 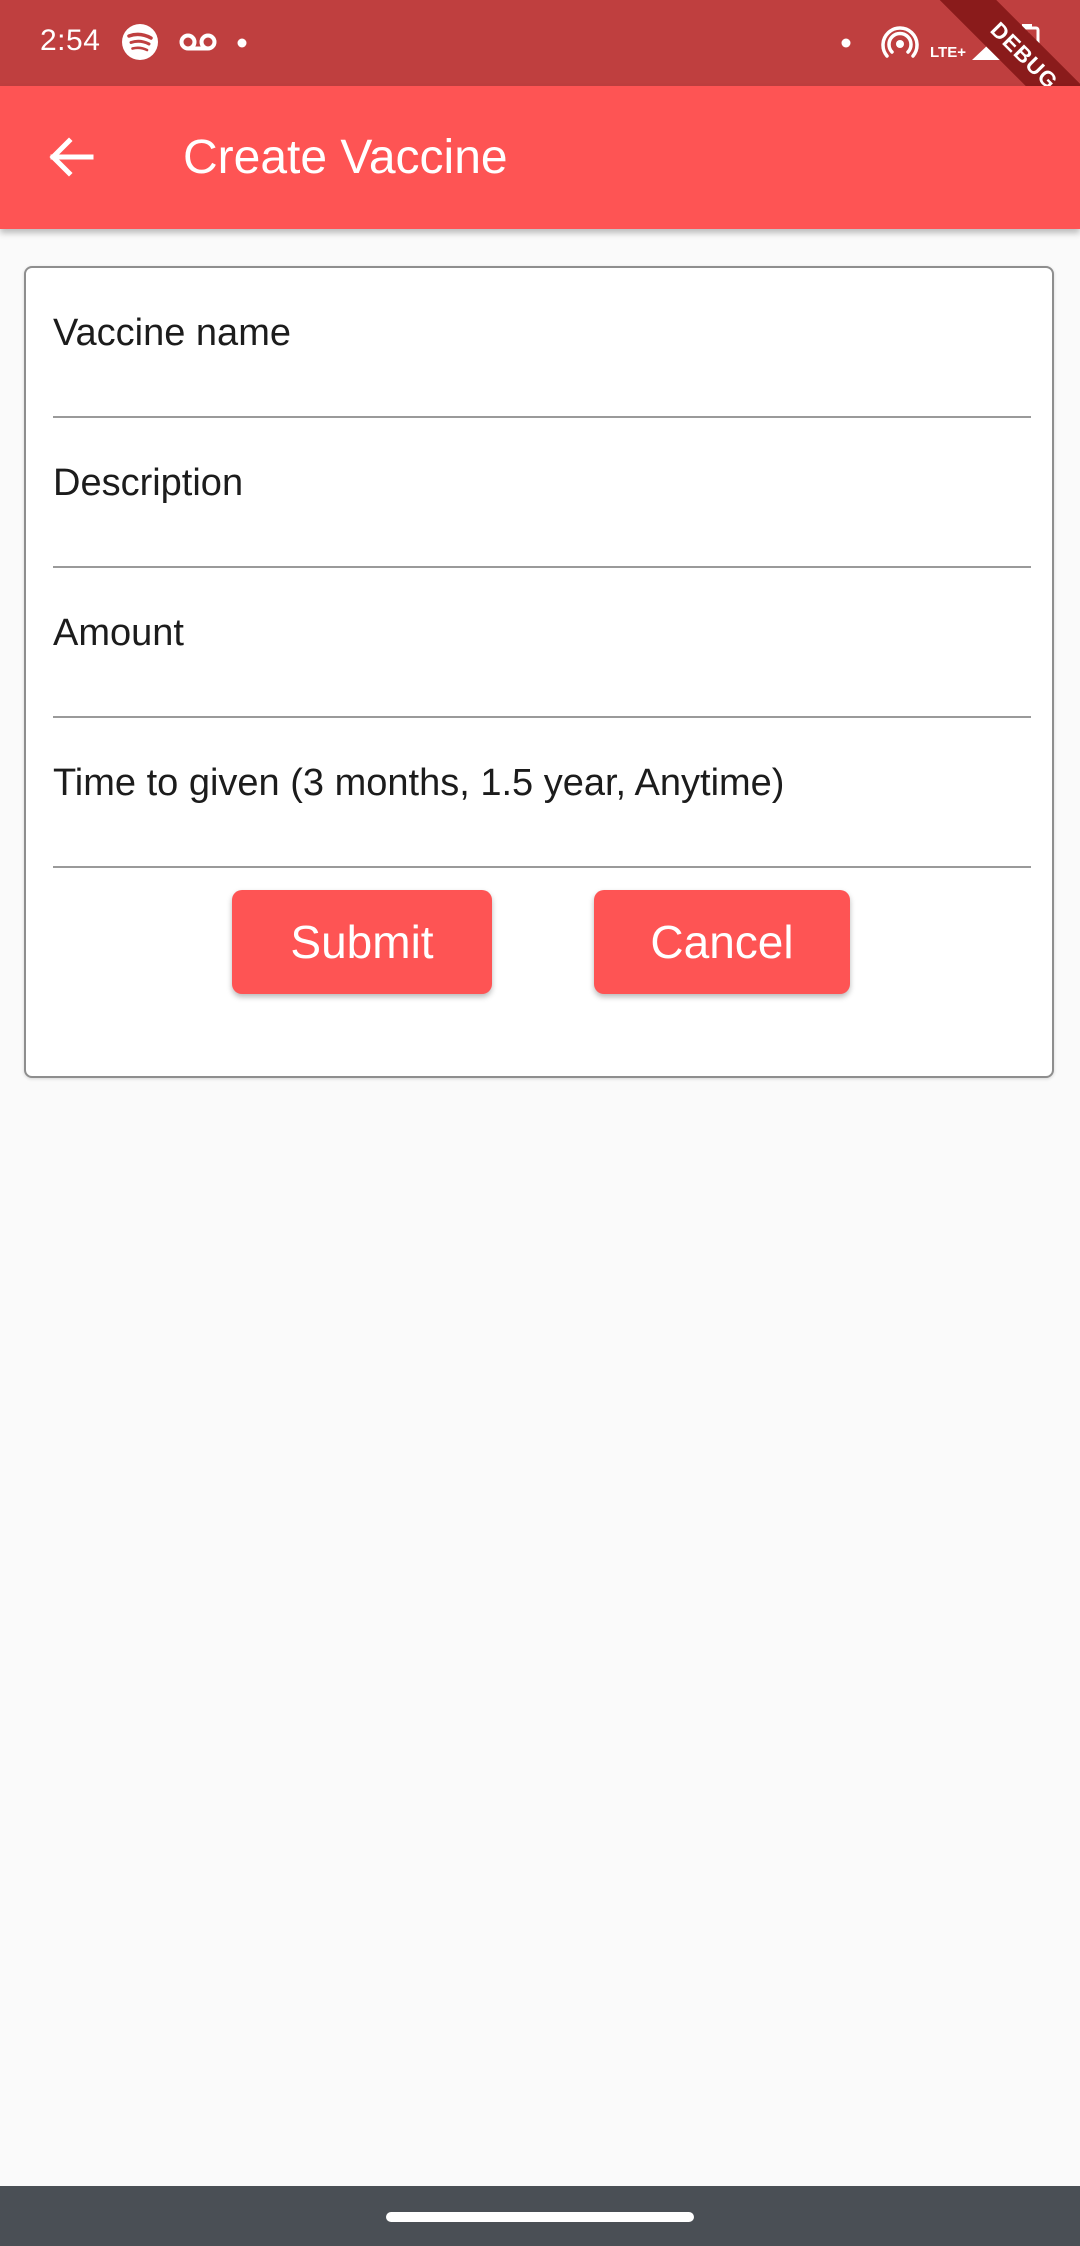 I want to click on voicemail-icon, so click(x=198, y=42).